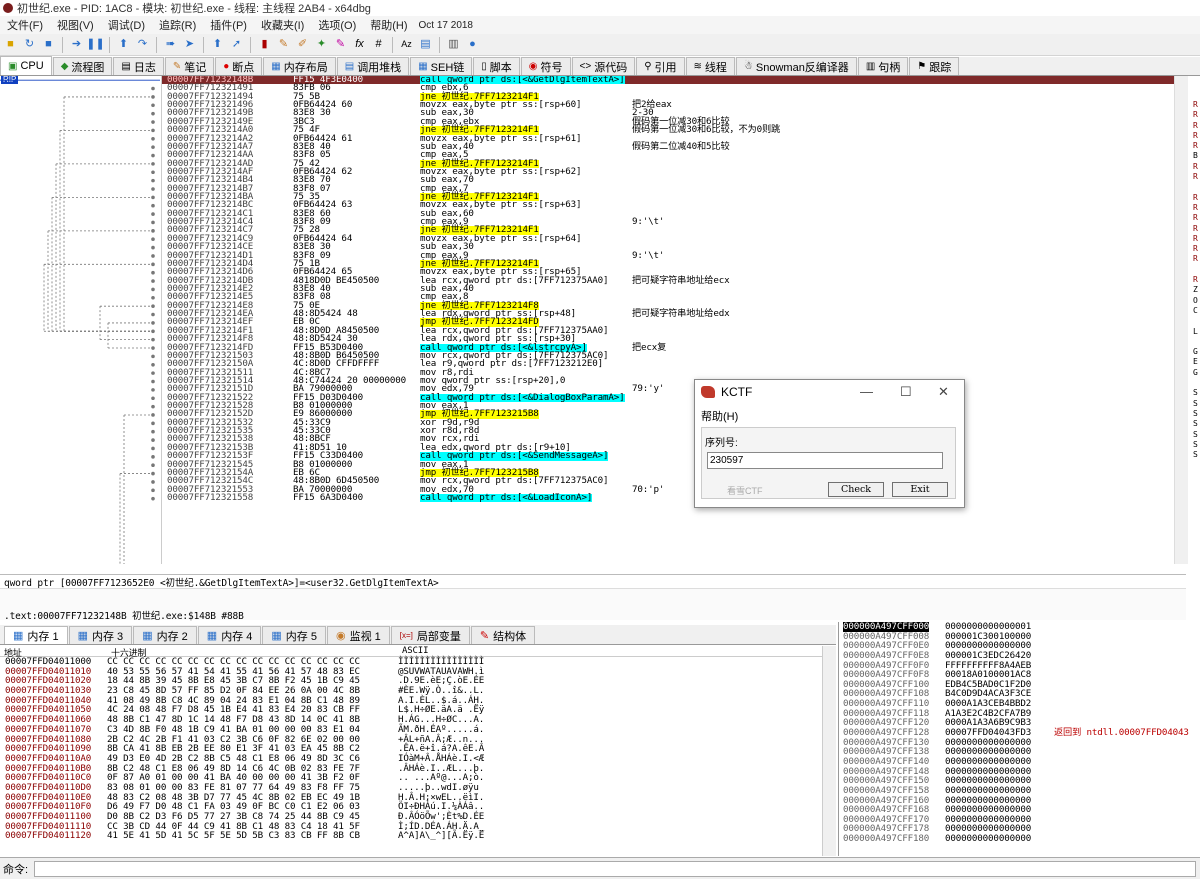 The image size is (1200, 879). Describe the element at coordinates (943, 392) in the screenshot. I see `close-icon: ✕` at that location.